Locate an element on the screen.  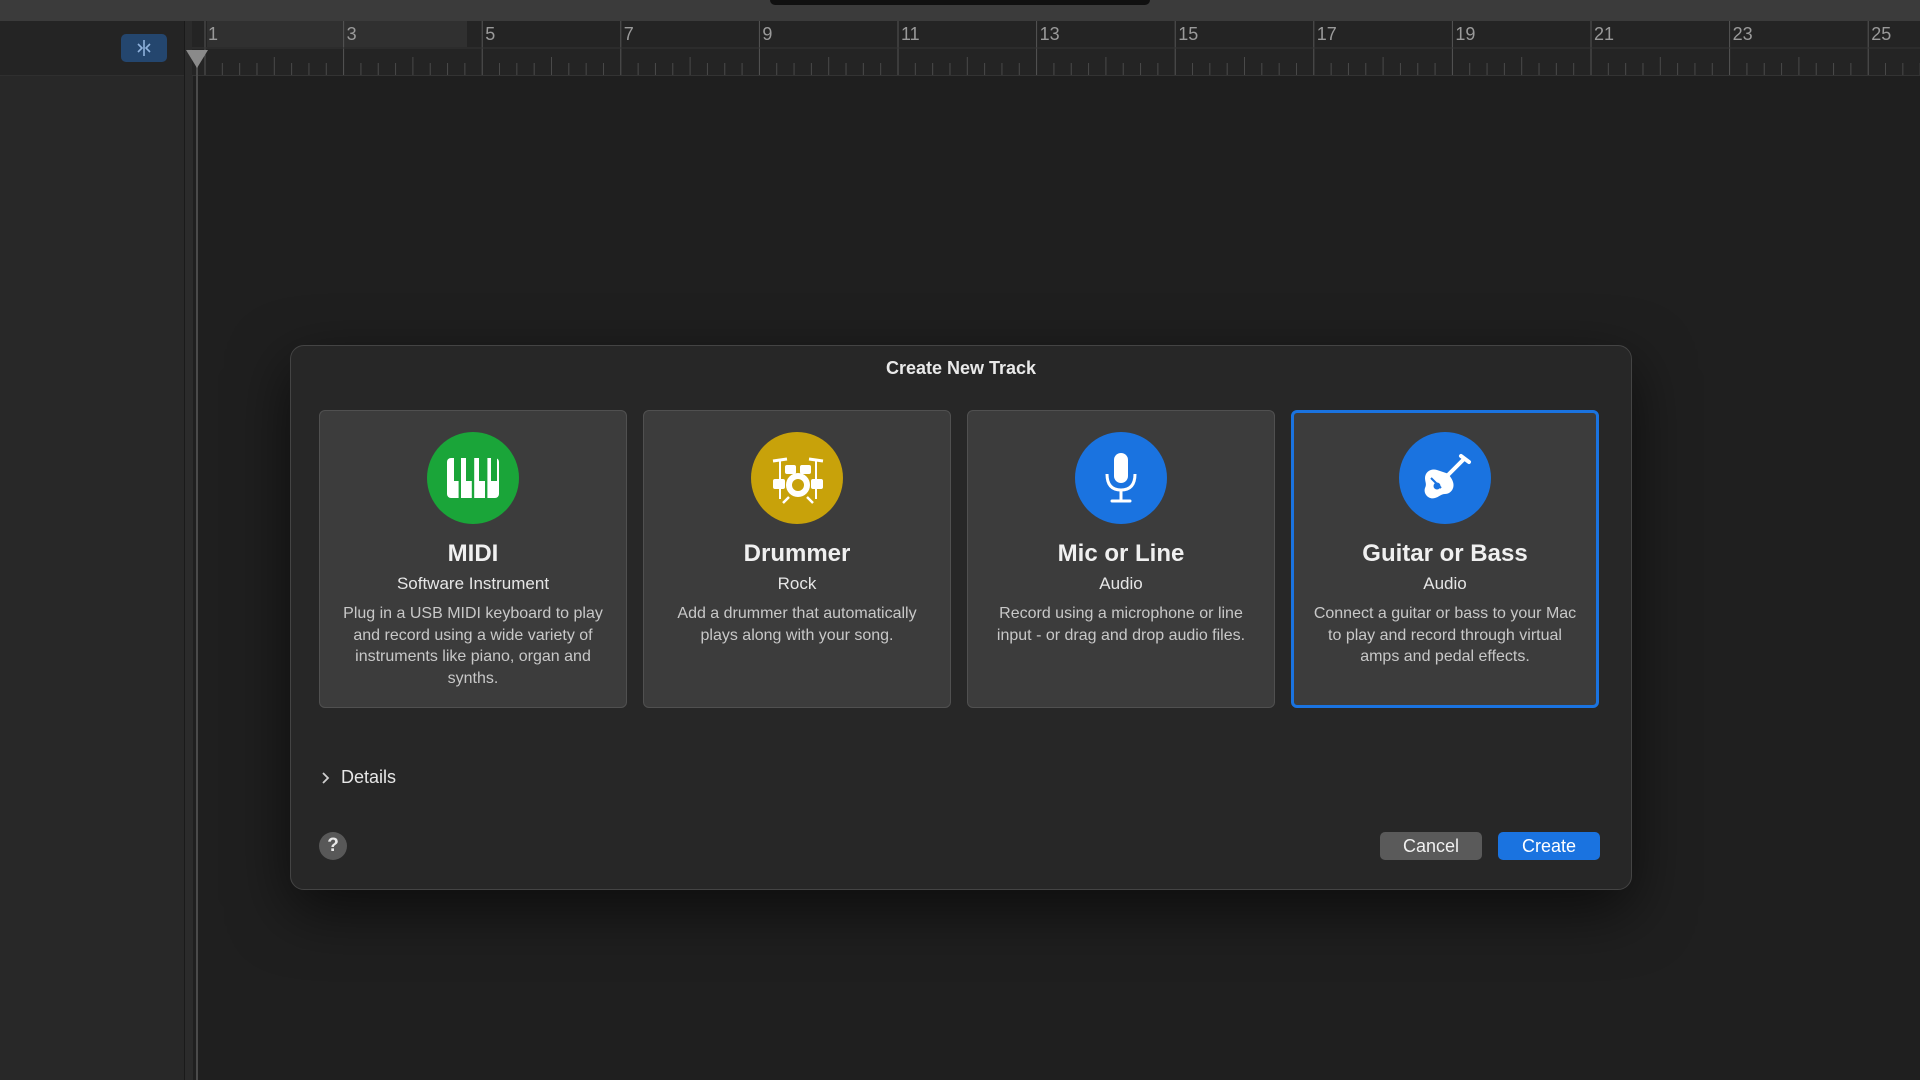
guitar-icon is located at coordinates (1445, 478).